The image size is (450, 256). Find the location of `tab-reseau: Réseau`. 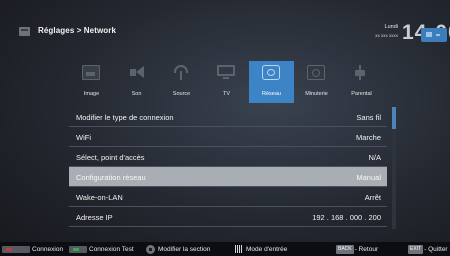

tab-reseau: Réseau is located at coordinates (271, 82).